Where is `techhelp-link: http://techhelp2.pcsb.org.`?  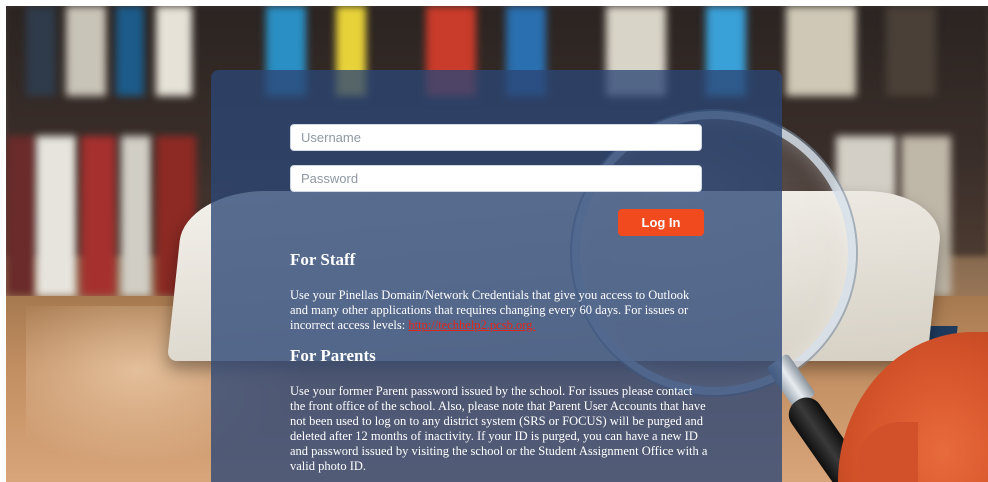
techhelp-link: http://techhelp2.pcsb.org. is located at coordinates (471, 325).